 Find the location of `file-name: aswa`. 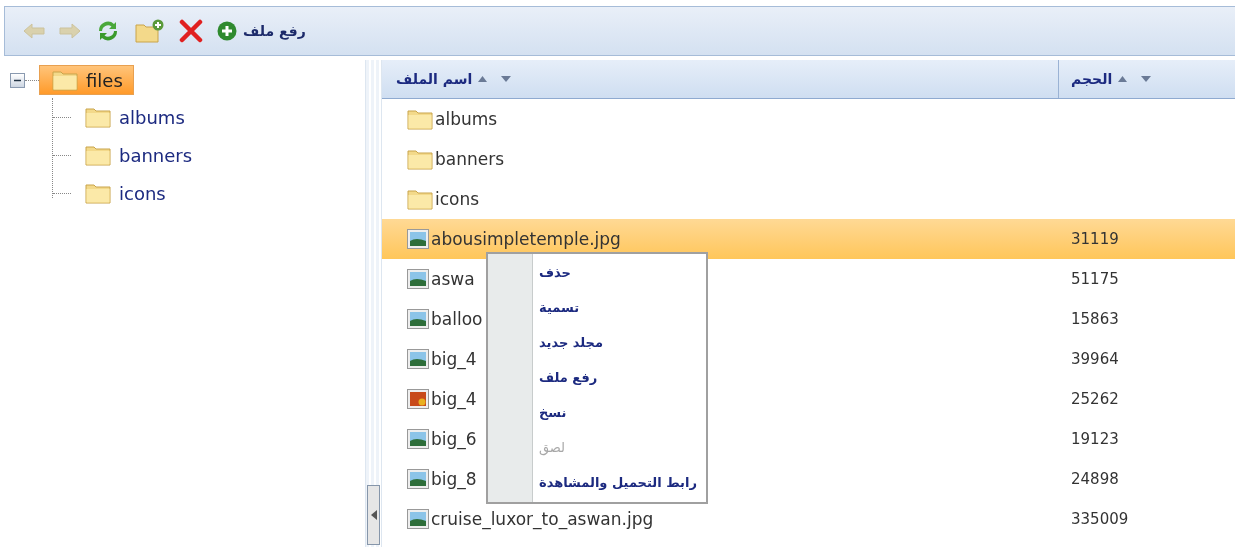

file-name: aswa is located at coordinates (453, 279).